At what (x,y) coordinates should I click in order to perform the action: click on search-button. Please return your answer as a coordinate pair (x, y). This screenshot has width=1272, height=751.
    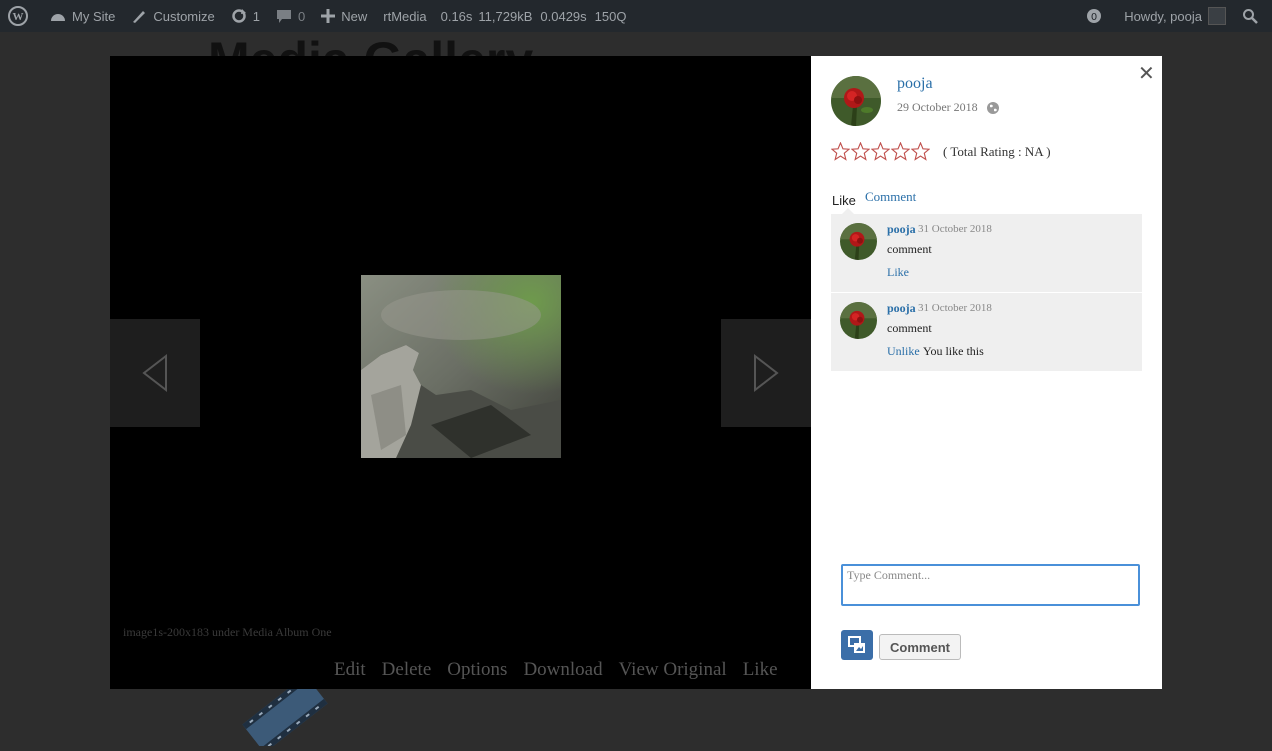
    Looking at the image, I should click on (1253, 16).